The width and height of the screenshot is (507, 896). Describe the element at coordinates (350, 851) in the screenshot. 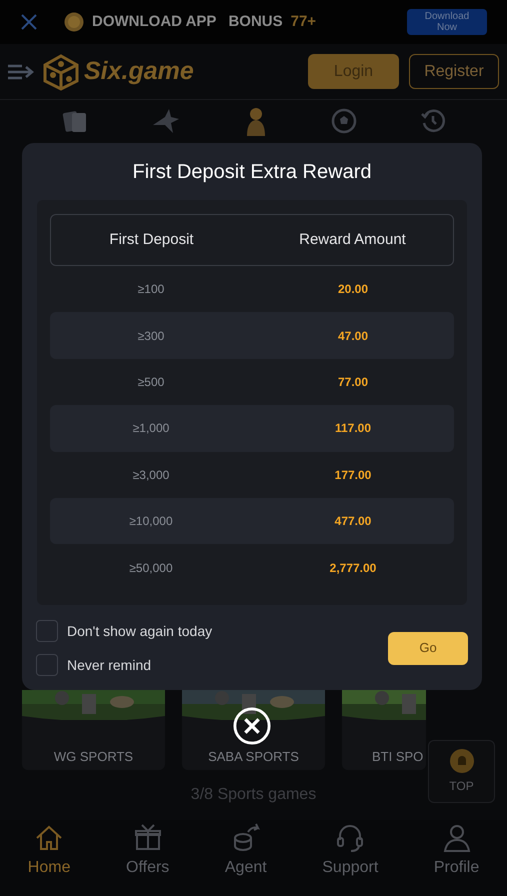

I see `nav-tab: Support` at that location.